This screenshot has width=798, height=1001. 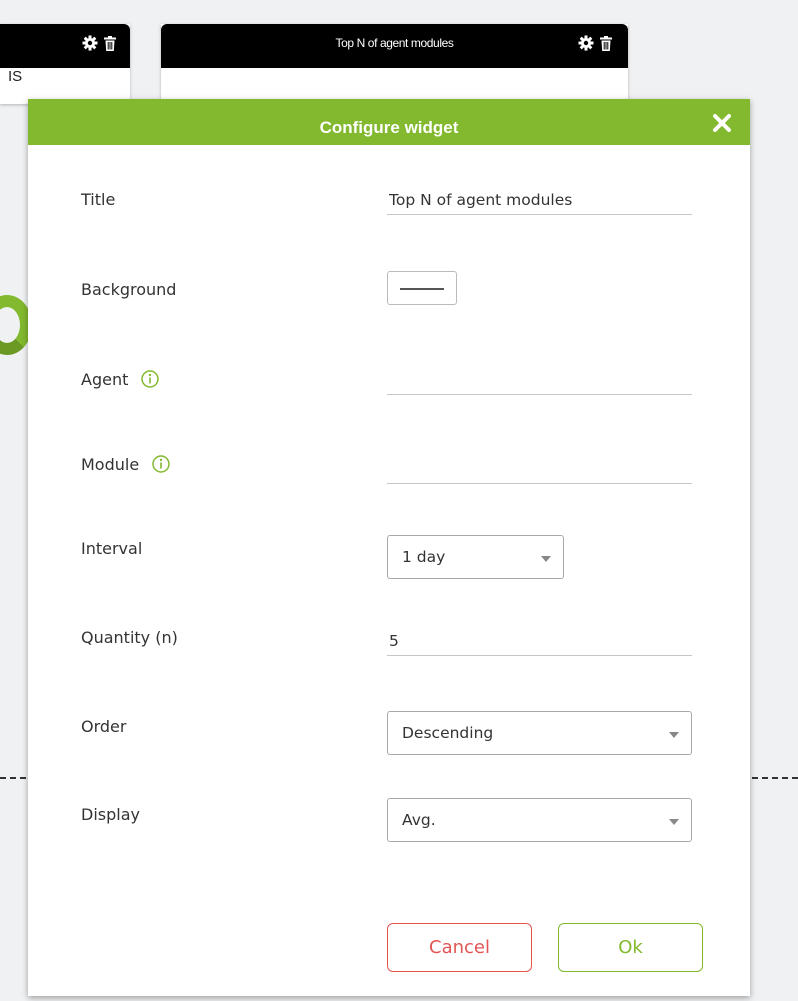 What do you see at coordinates (419, 820) in the screenshot?
I see `display-selected-value: Avg.` at bounding box center [419, 820].